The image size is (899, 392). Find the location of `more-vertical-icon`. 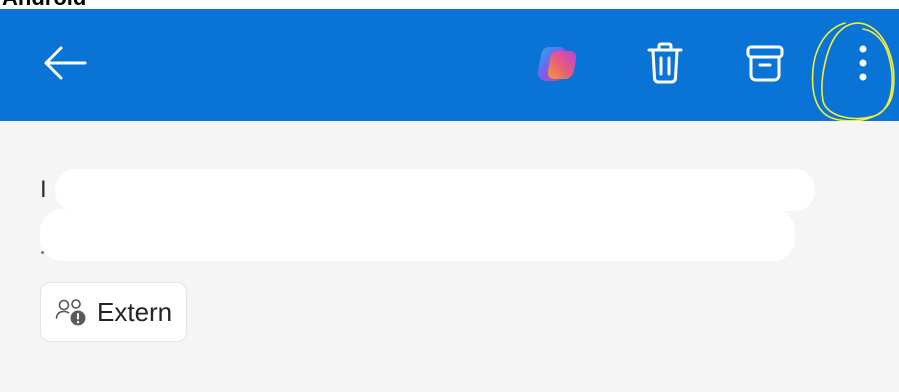

more-vertical-icon is located at coordinates (863, 65).